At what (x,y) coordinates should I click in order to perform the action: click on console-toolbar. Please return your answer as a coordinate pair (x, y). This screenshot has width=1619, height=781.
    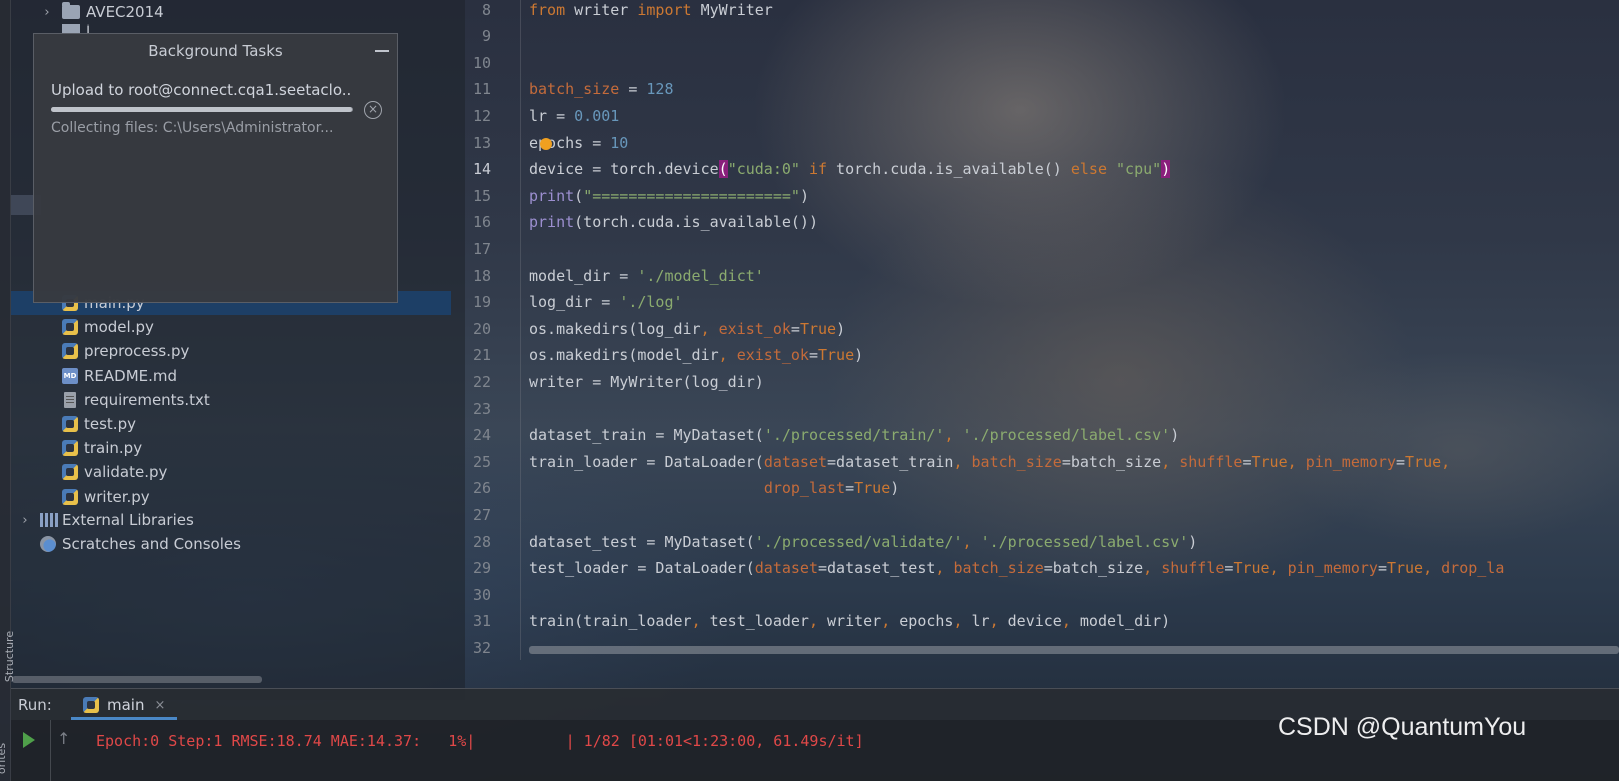
    Looking at the image, I should click on (31, 750).